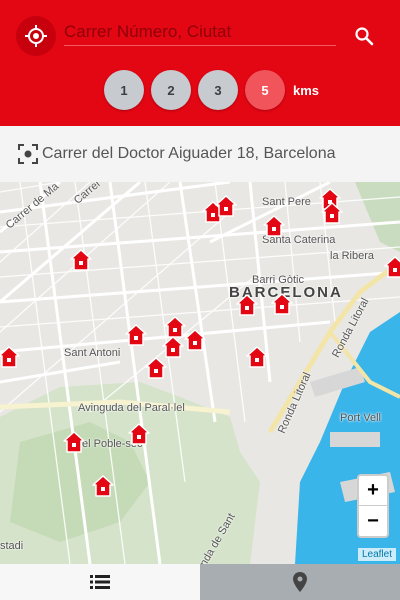 The image size is (400, 600). What do you see at coordinates (373, 491) in the screenshot?
I see `zoom-in-button: +` at bounding box center [373, 491].